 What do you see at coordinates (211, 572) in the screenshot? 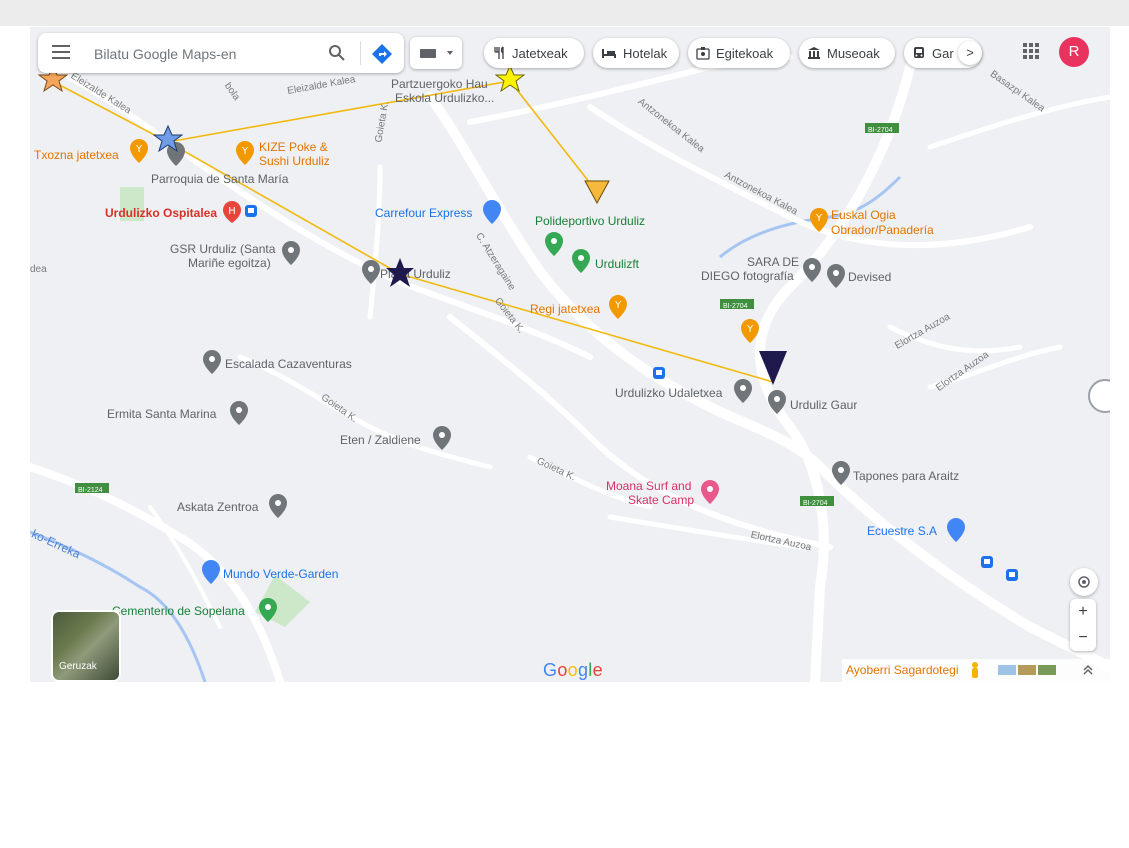
I see `garden-pin-icon` at bounding box center [211, 572].